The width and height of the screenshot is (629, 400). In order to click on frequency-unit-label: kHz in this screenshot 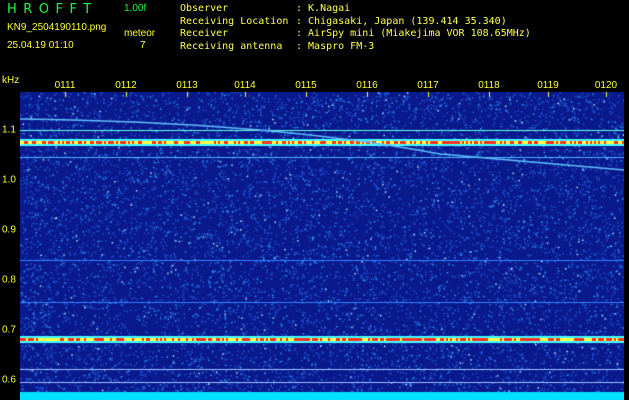, I will do `click(11, 80)`.